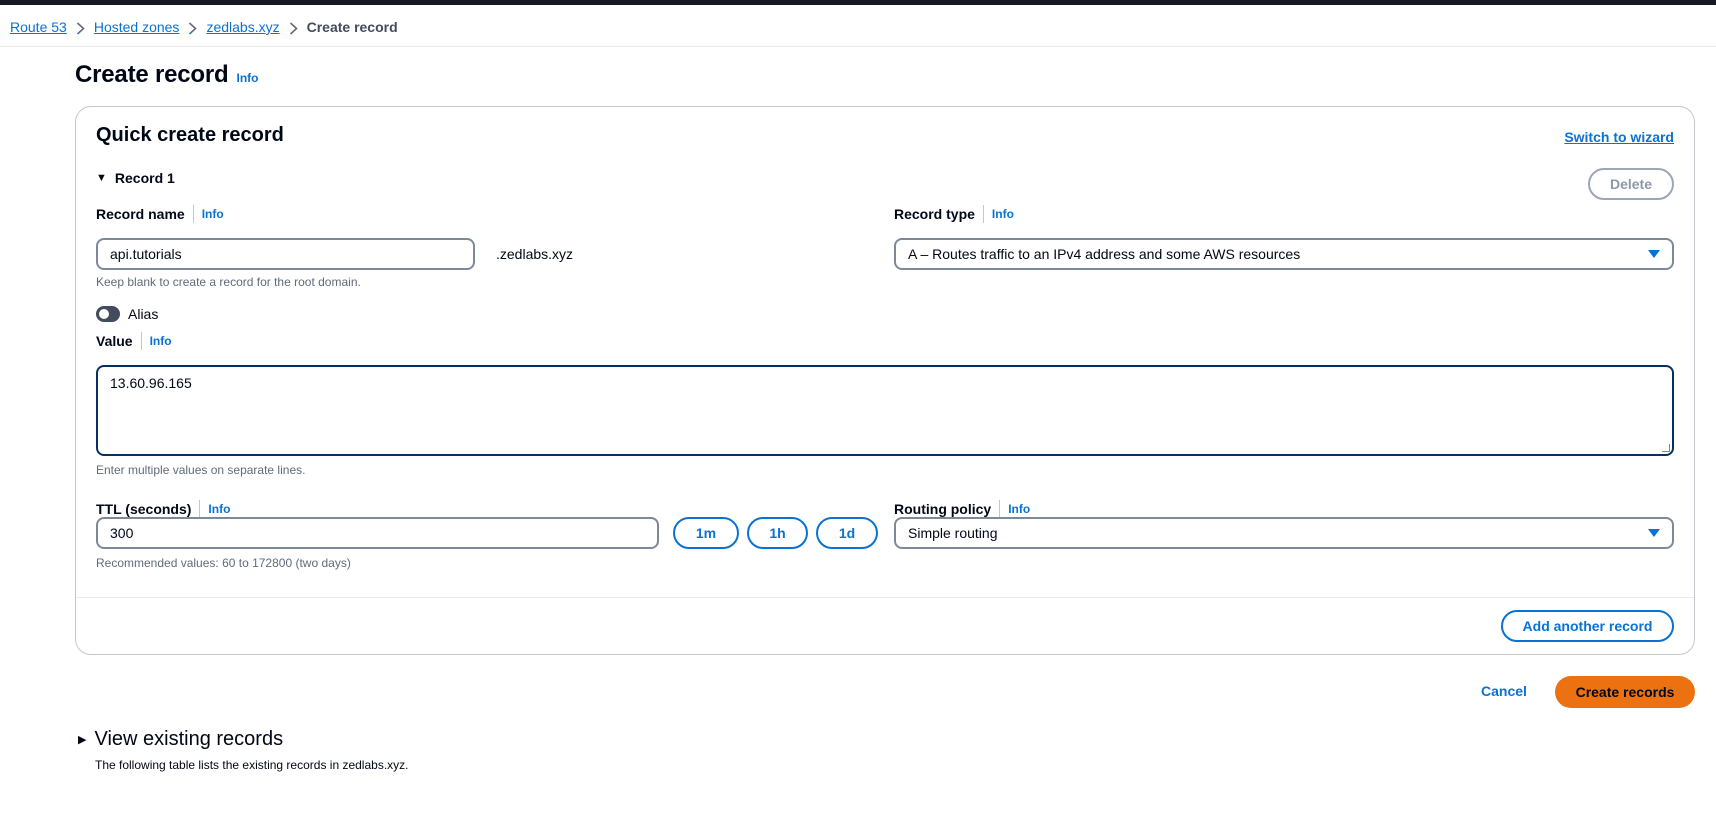  What do you see at coordinates (1631, 184) in the screenshot?
I see `delete-record-button: Delete` at bounding box center [1631, 184].